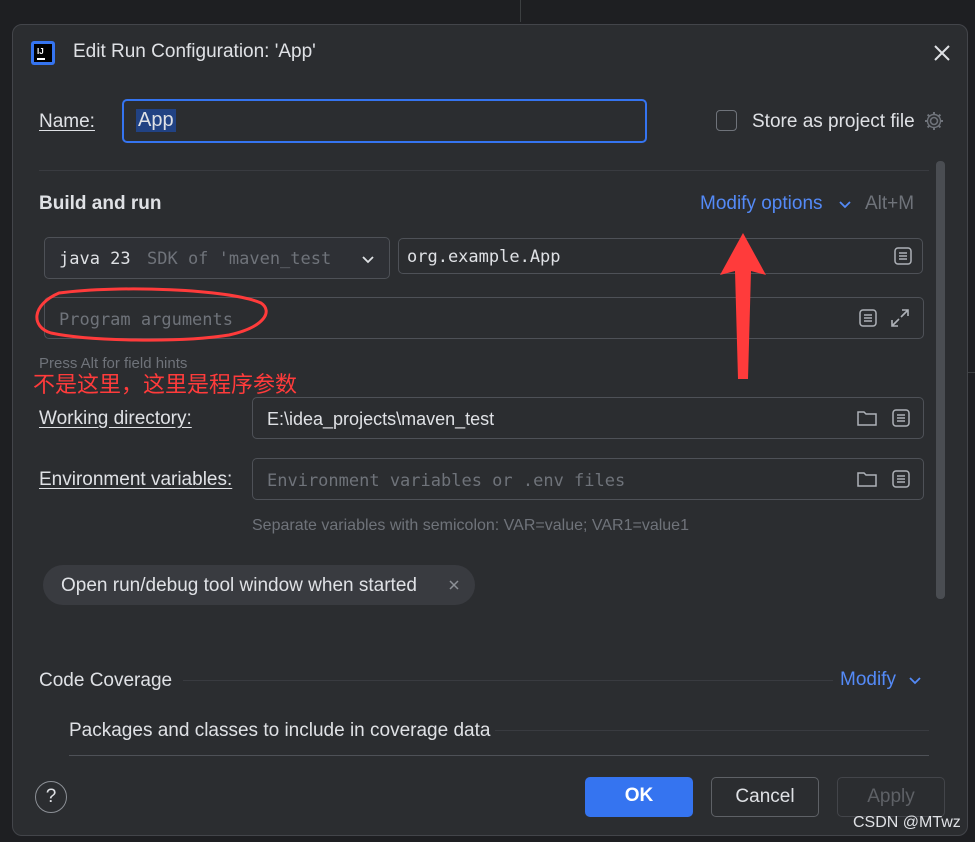 The width and height of the screenshot is (975, 842). Describe the element at coordinates (907, 822) in the screenshot. I see `watermark: CSDN @MTwz` at that location.